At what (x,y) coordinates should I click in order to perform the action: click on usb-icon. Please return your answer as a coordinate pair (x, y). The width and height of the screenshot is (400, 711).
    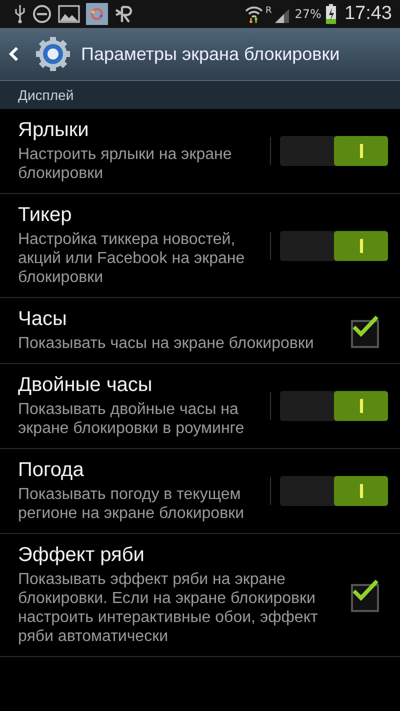
    Looking at the image, I should click on (20, 14).